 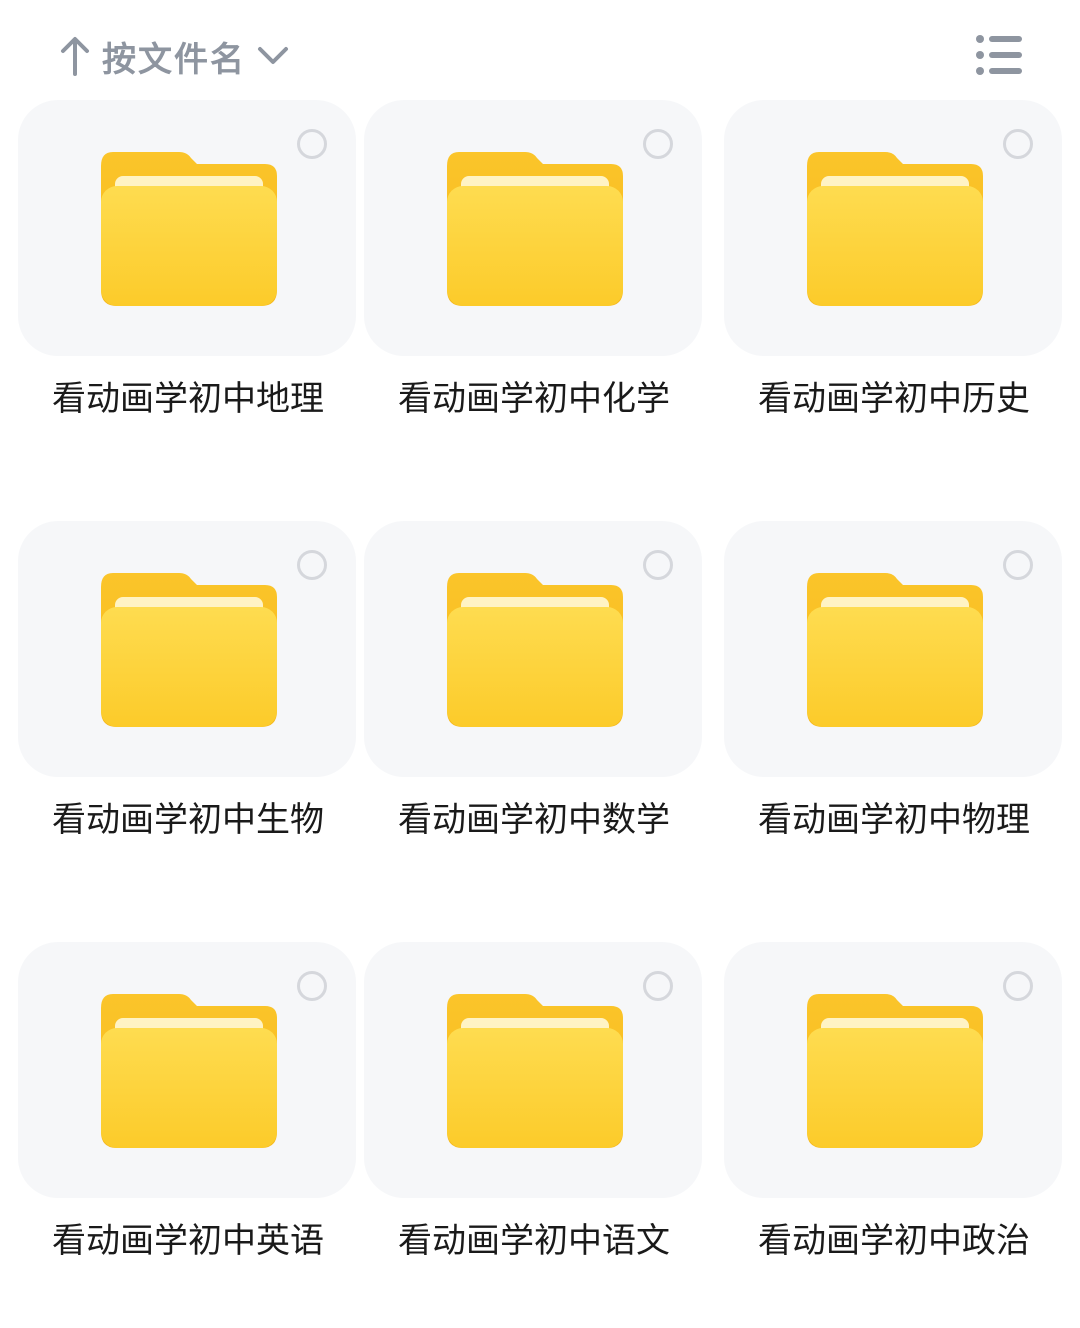 What do you see at coordinates (894, 1241) in the screenshot?
I see `folder-name: 看动画学初中政治` at bounding box center [894, 1241].